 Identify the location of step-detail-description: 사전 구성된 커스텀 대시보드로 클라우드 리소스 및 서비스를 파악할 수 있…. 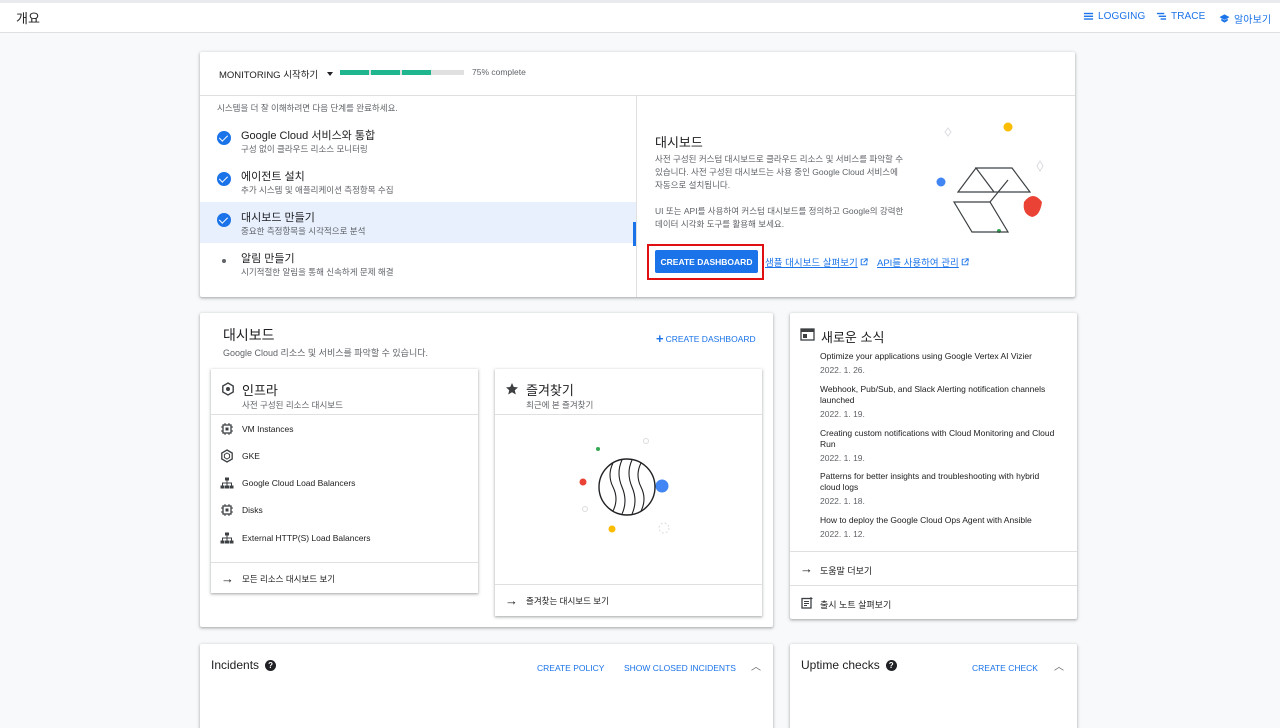
(779, 172).